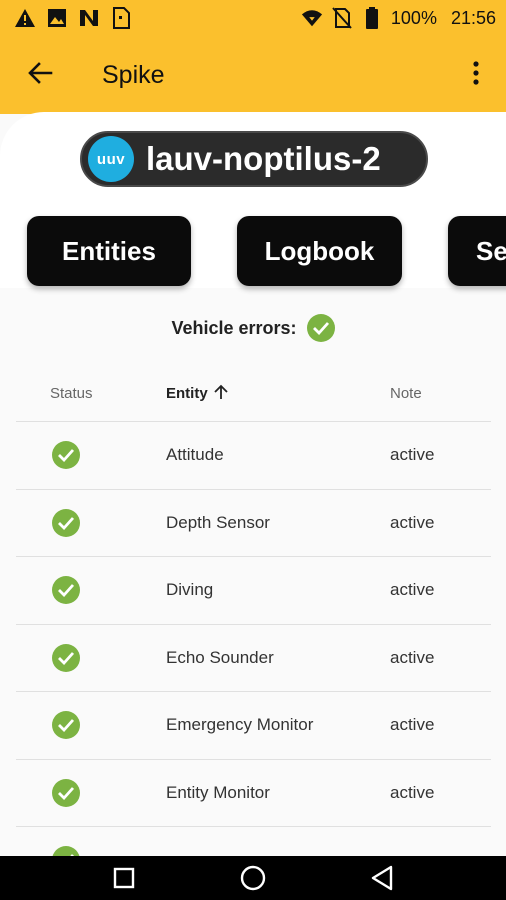 This screenshot has height=900, width=506. Describe the element at coordinates (263, 158) in the screenshot. I see `vehicle-name: lauv-noptilus-2` at that location.